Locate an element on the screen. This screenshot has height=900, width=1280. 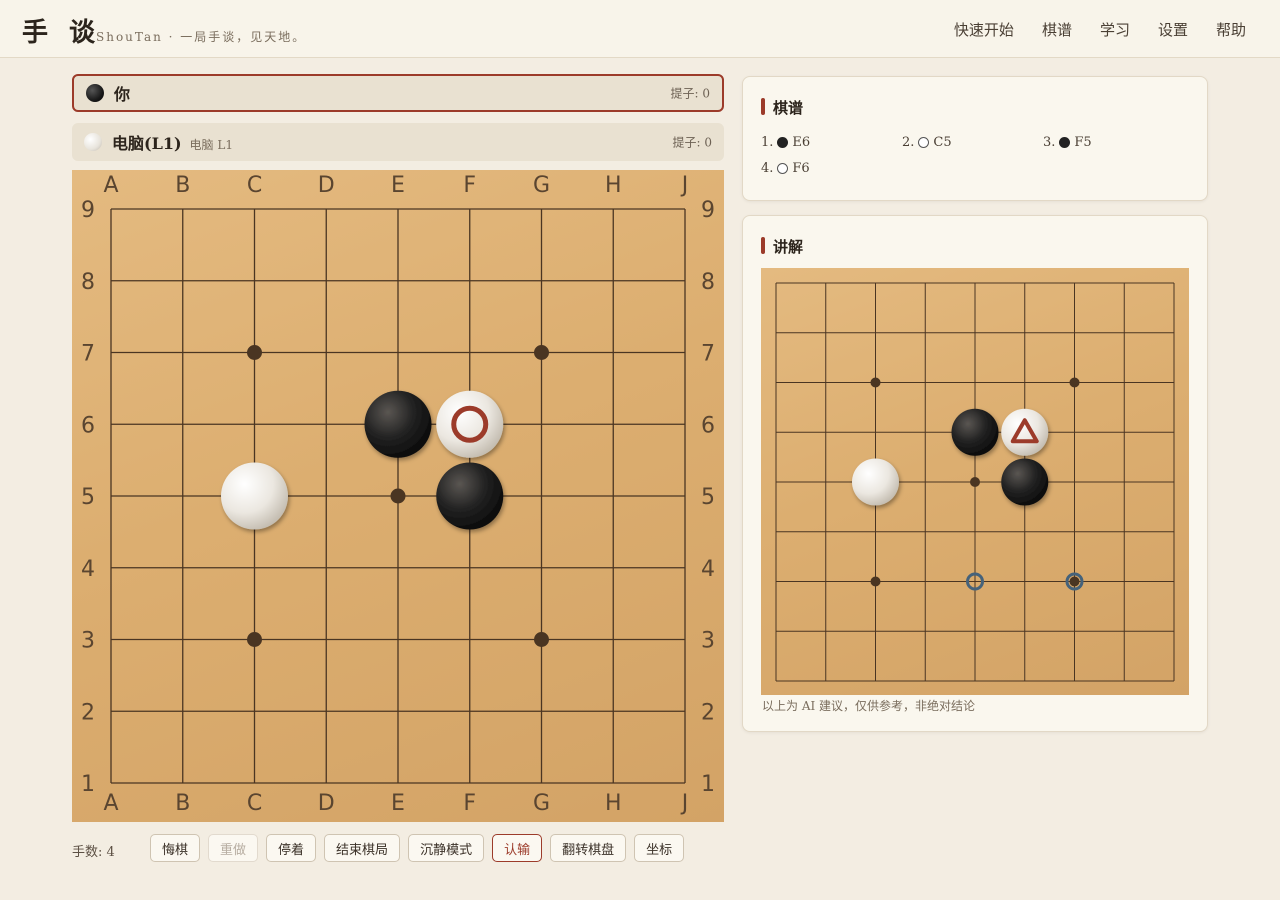
row-label-right: 4 is located at coordinates (708, 569).